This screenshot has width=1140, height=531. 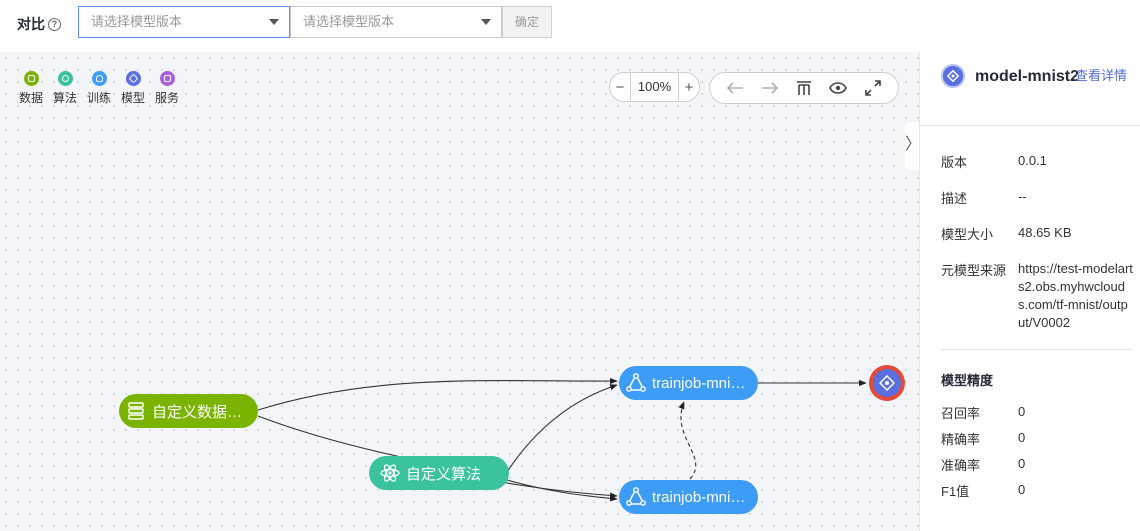 I want to click on lineage-node-model, so click(x=887, y=383).